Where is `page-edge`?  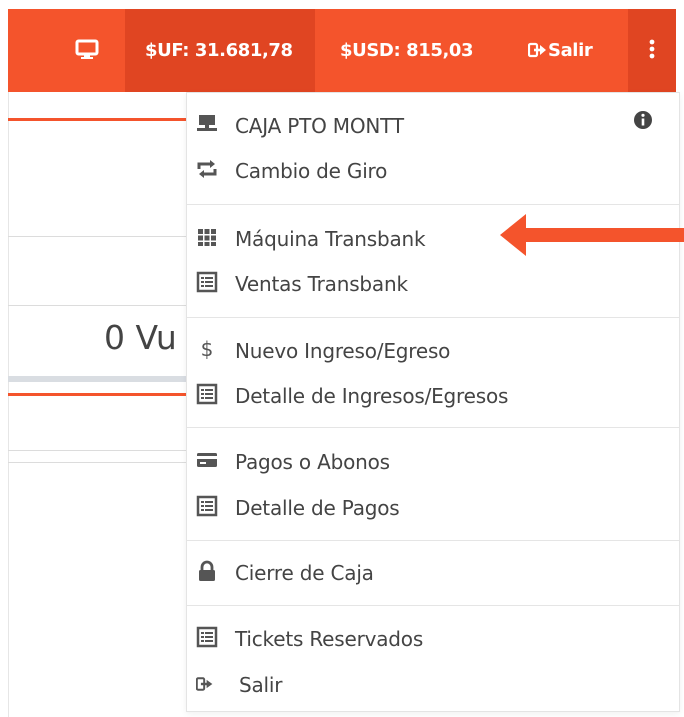
page-edge is located at coordinates (8, 404).